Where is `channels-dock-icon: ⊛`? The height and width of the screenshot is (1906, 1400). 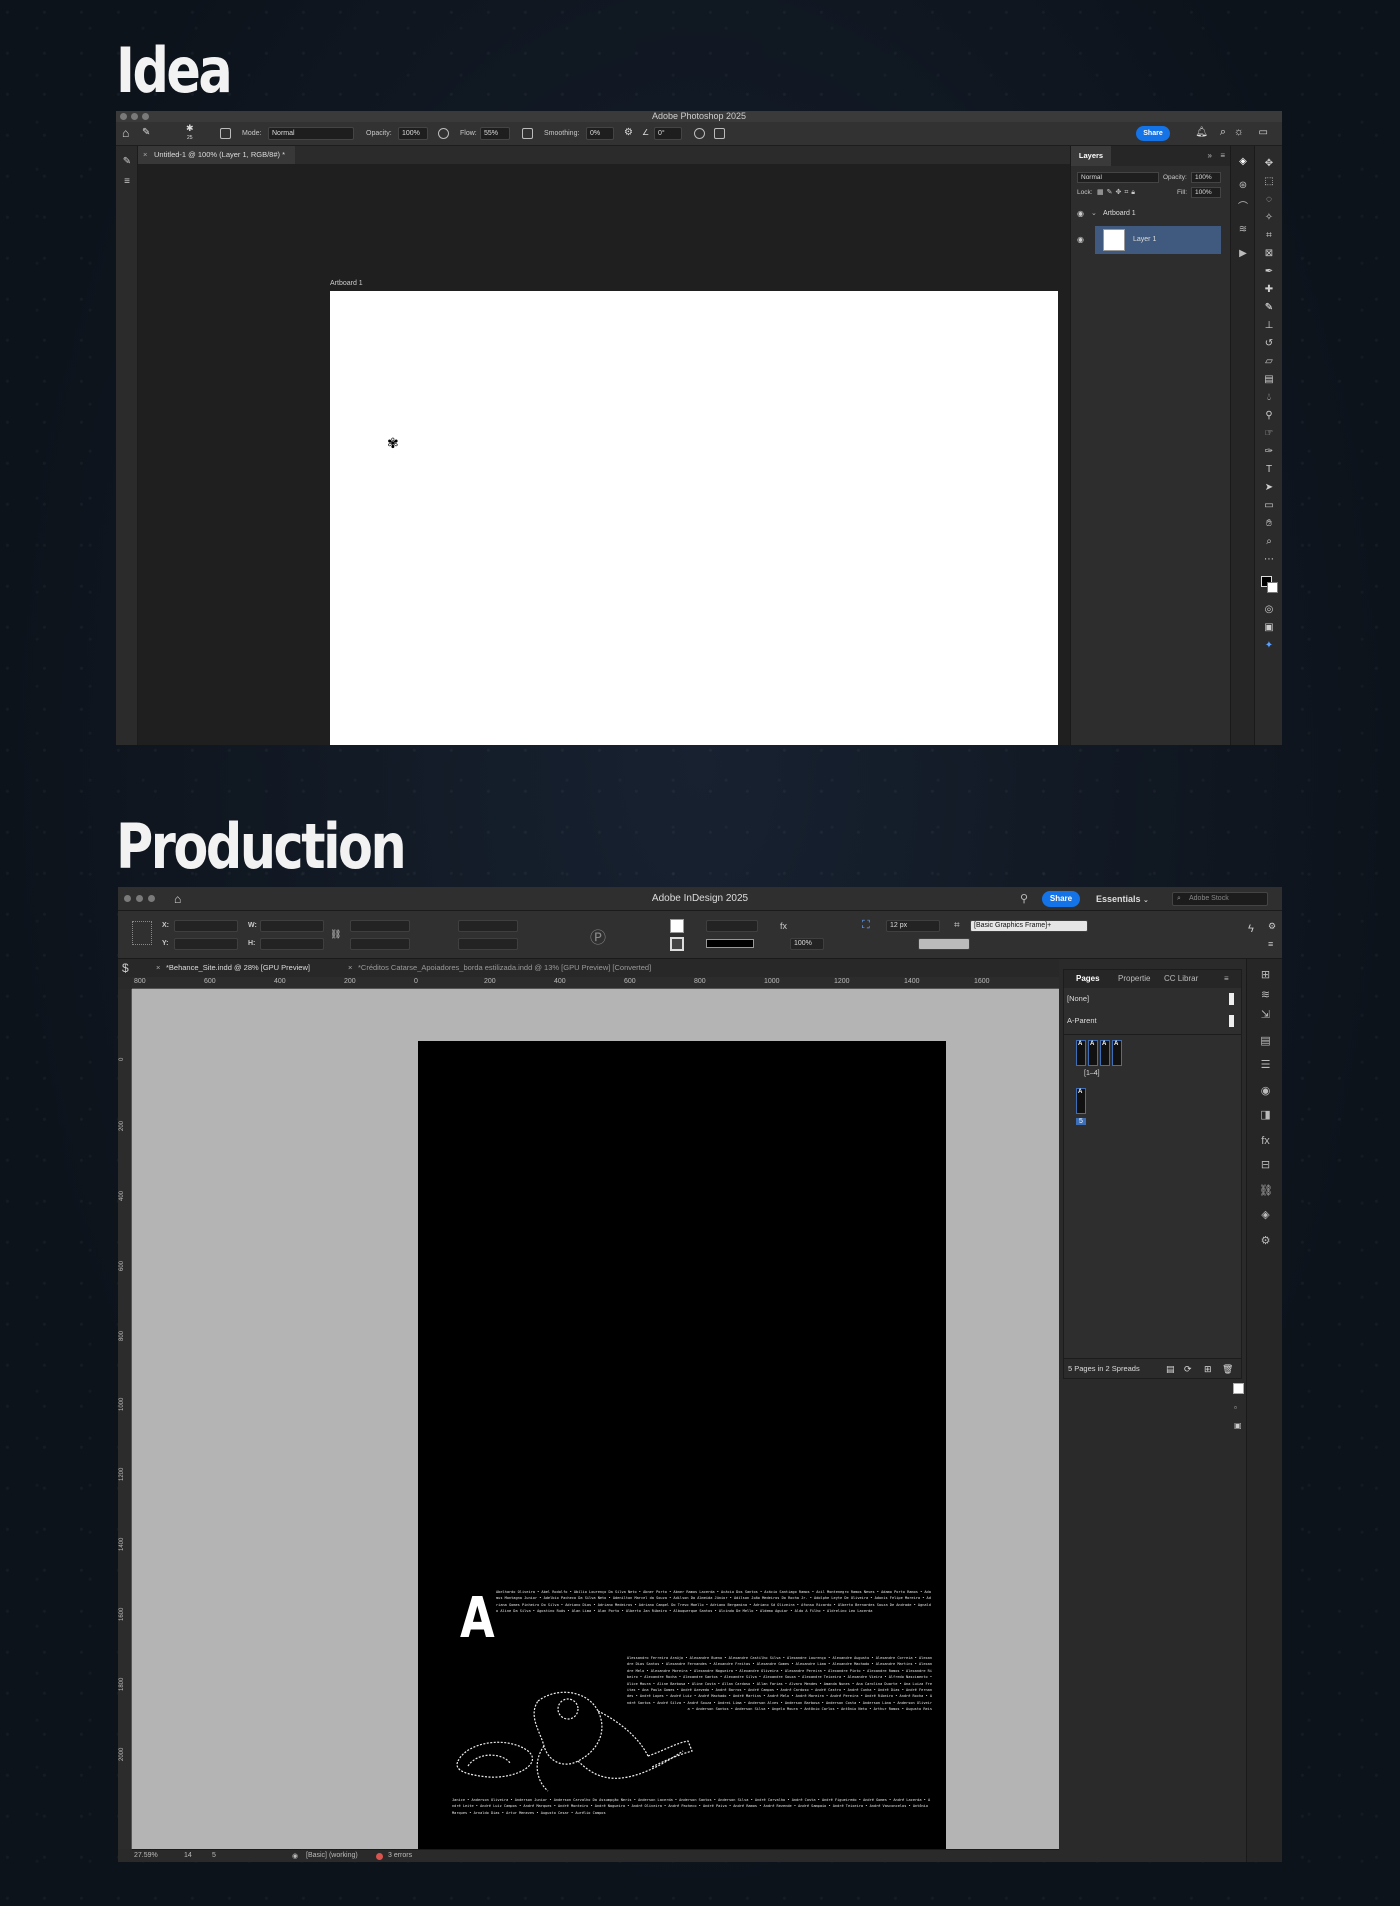
channels-dock-icon: ⊛ is located at coordinates (1243, 186).